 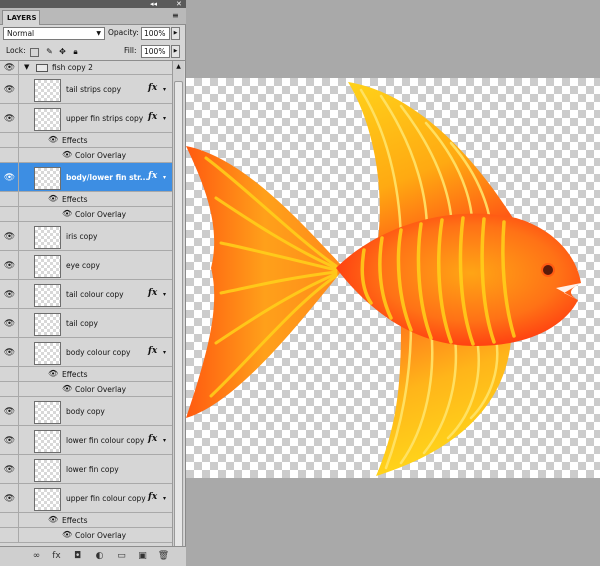 I want to click on lock-position-icon: ✥, so click(x=62, y=51).